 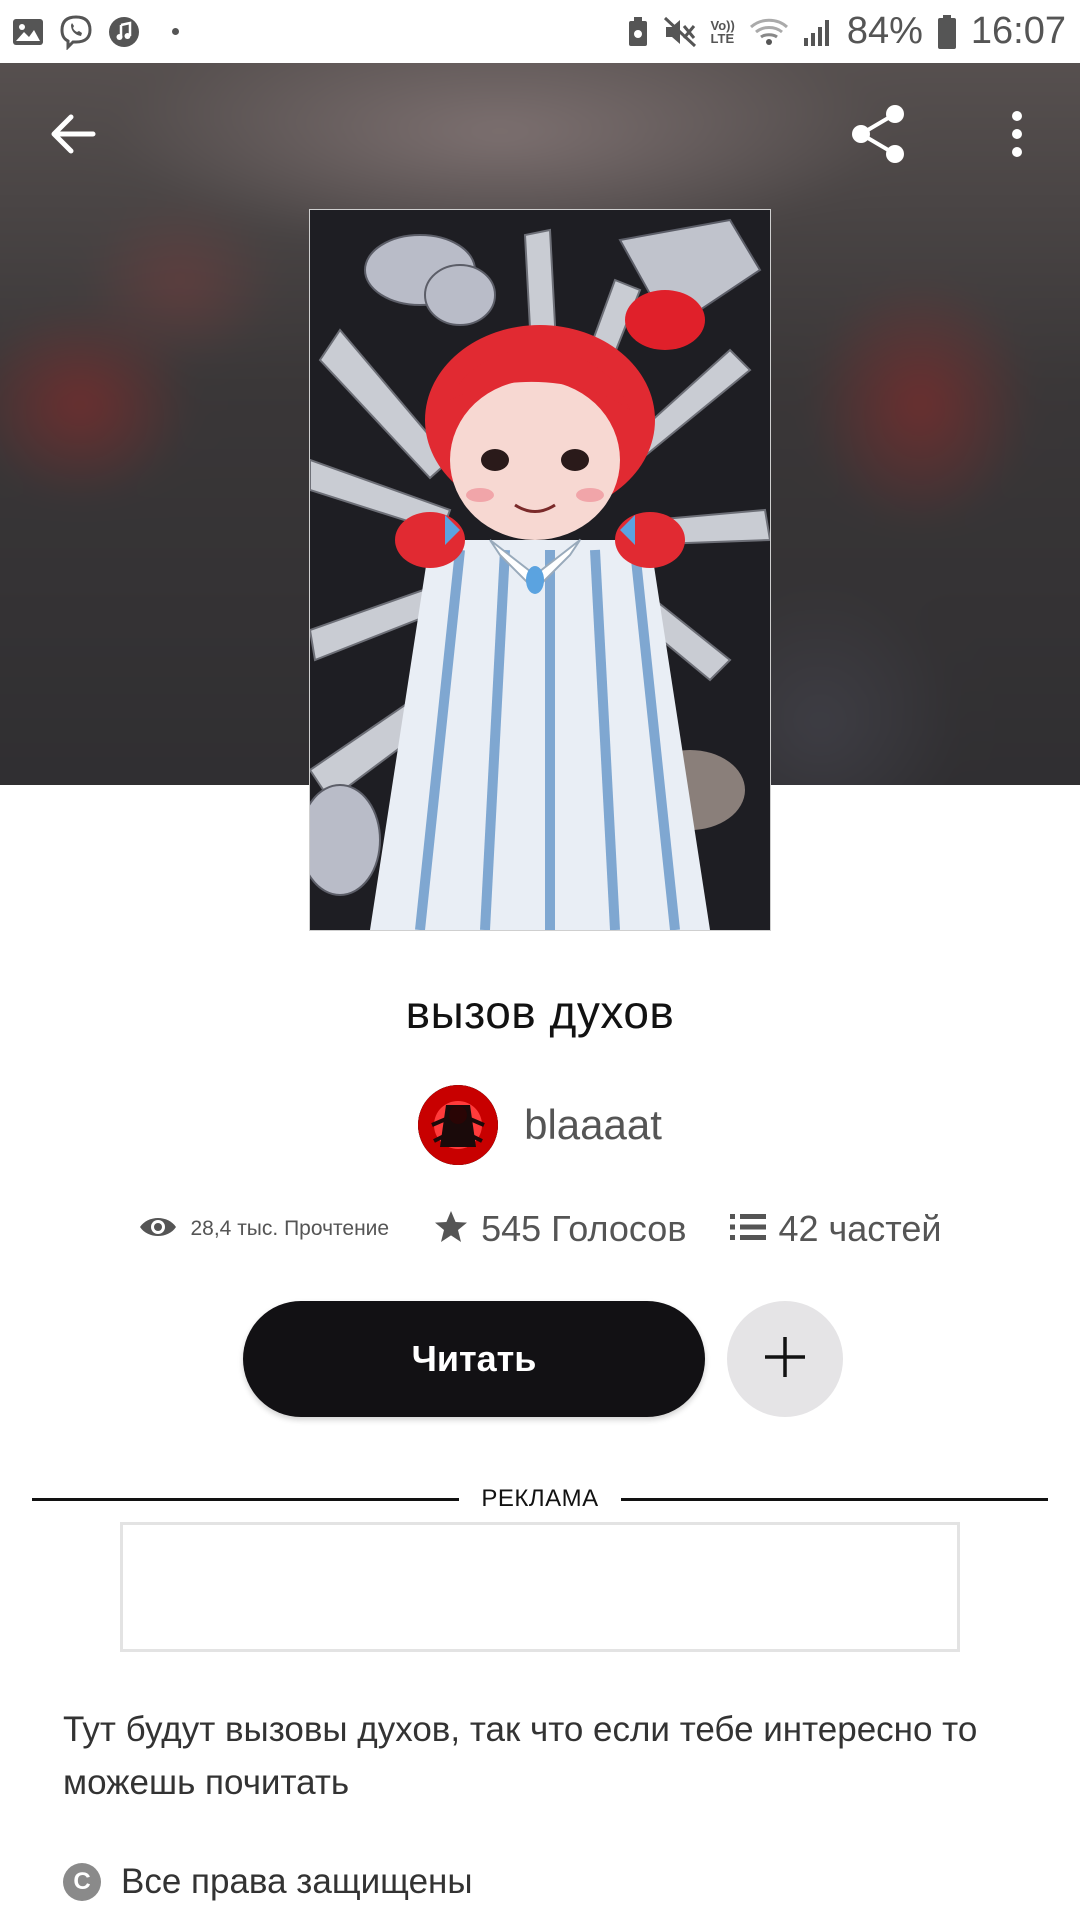 What do you see at coordinates (540, 1587) in the screenshot?
I see `ad-banner` at bounding box center [540, 1587].